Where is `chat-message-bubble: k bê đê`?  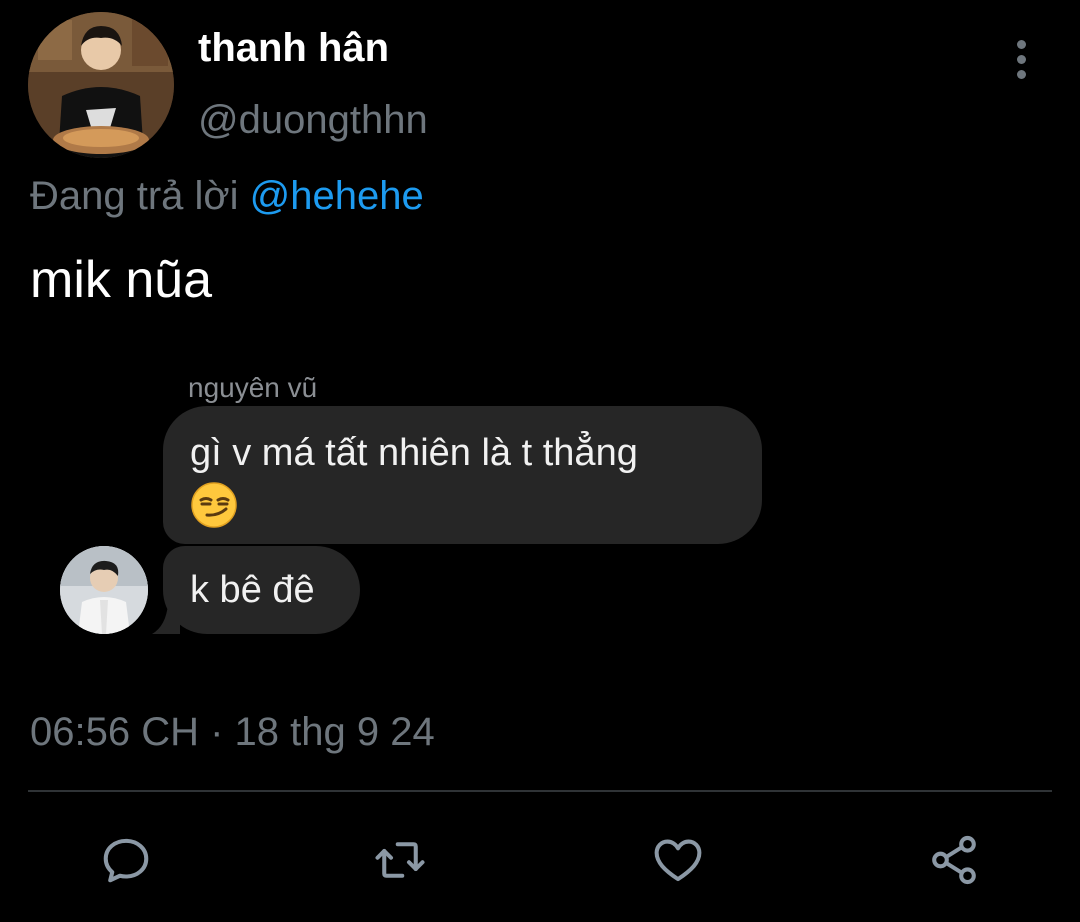 chat-message-bubble: k bê đê is located at coordinates (261, 590).